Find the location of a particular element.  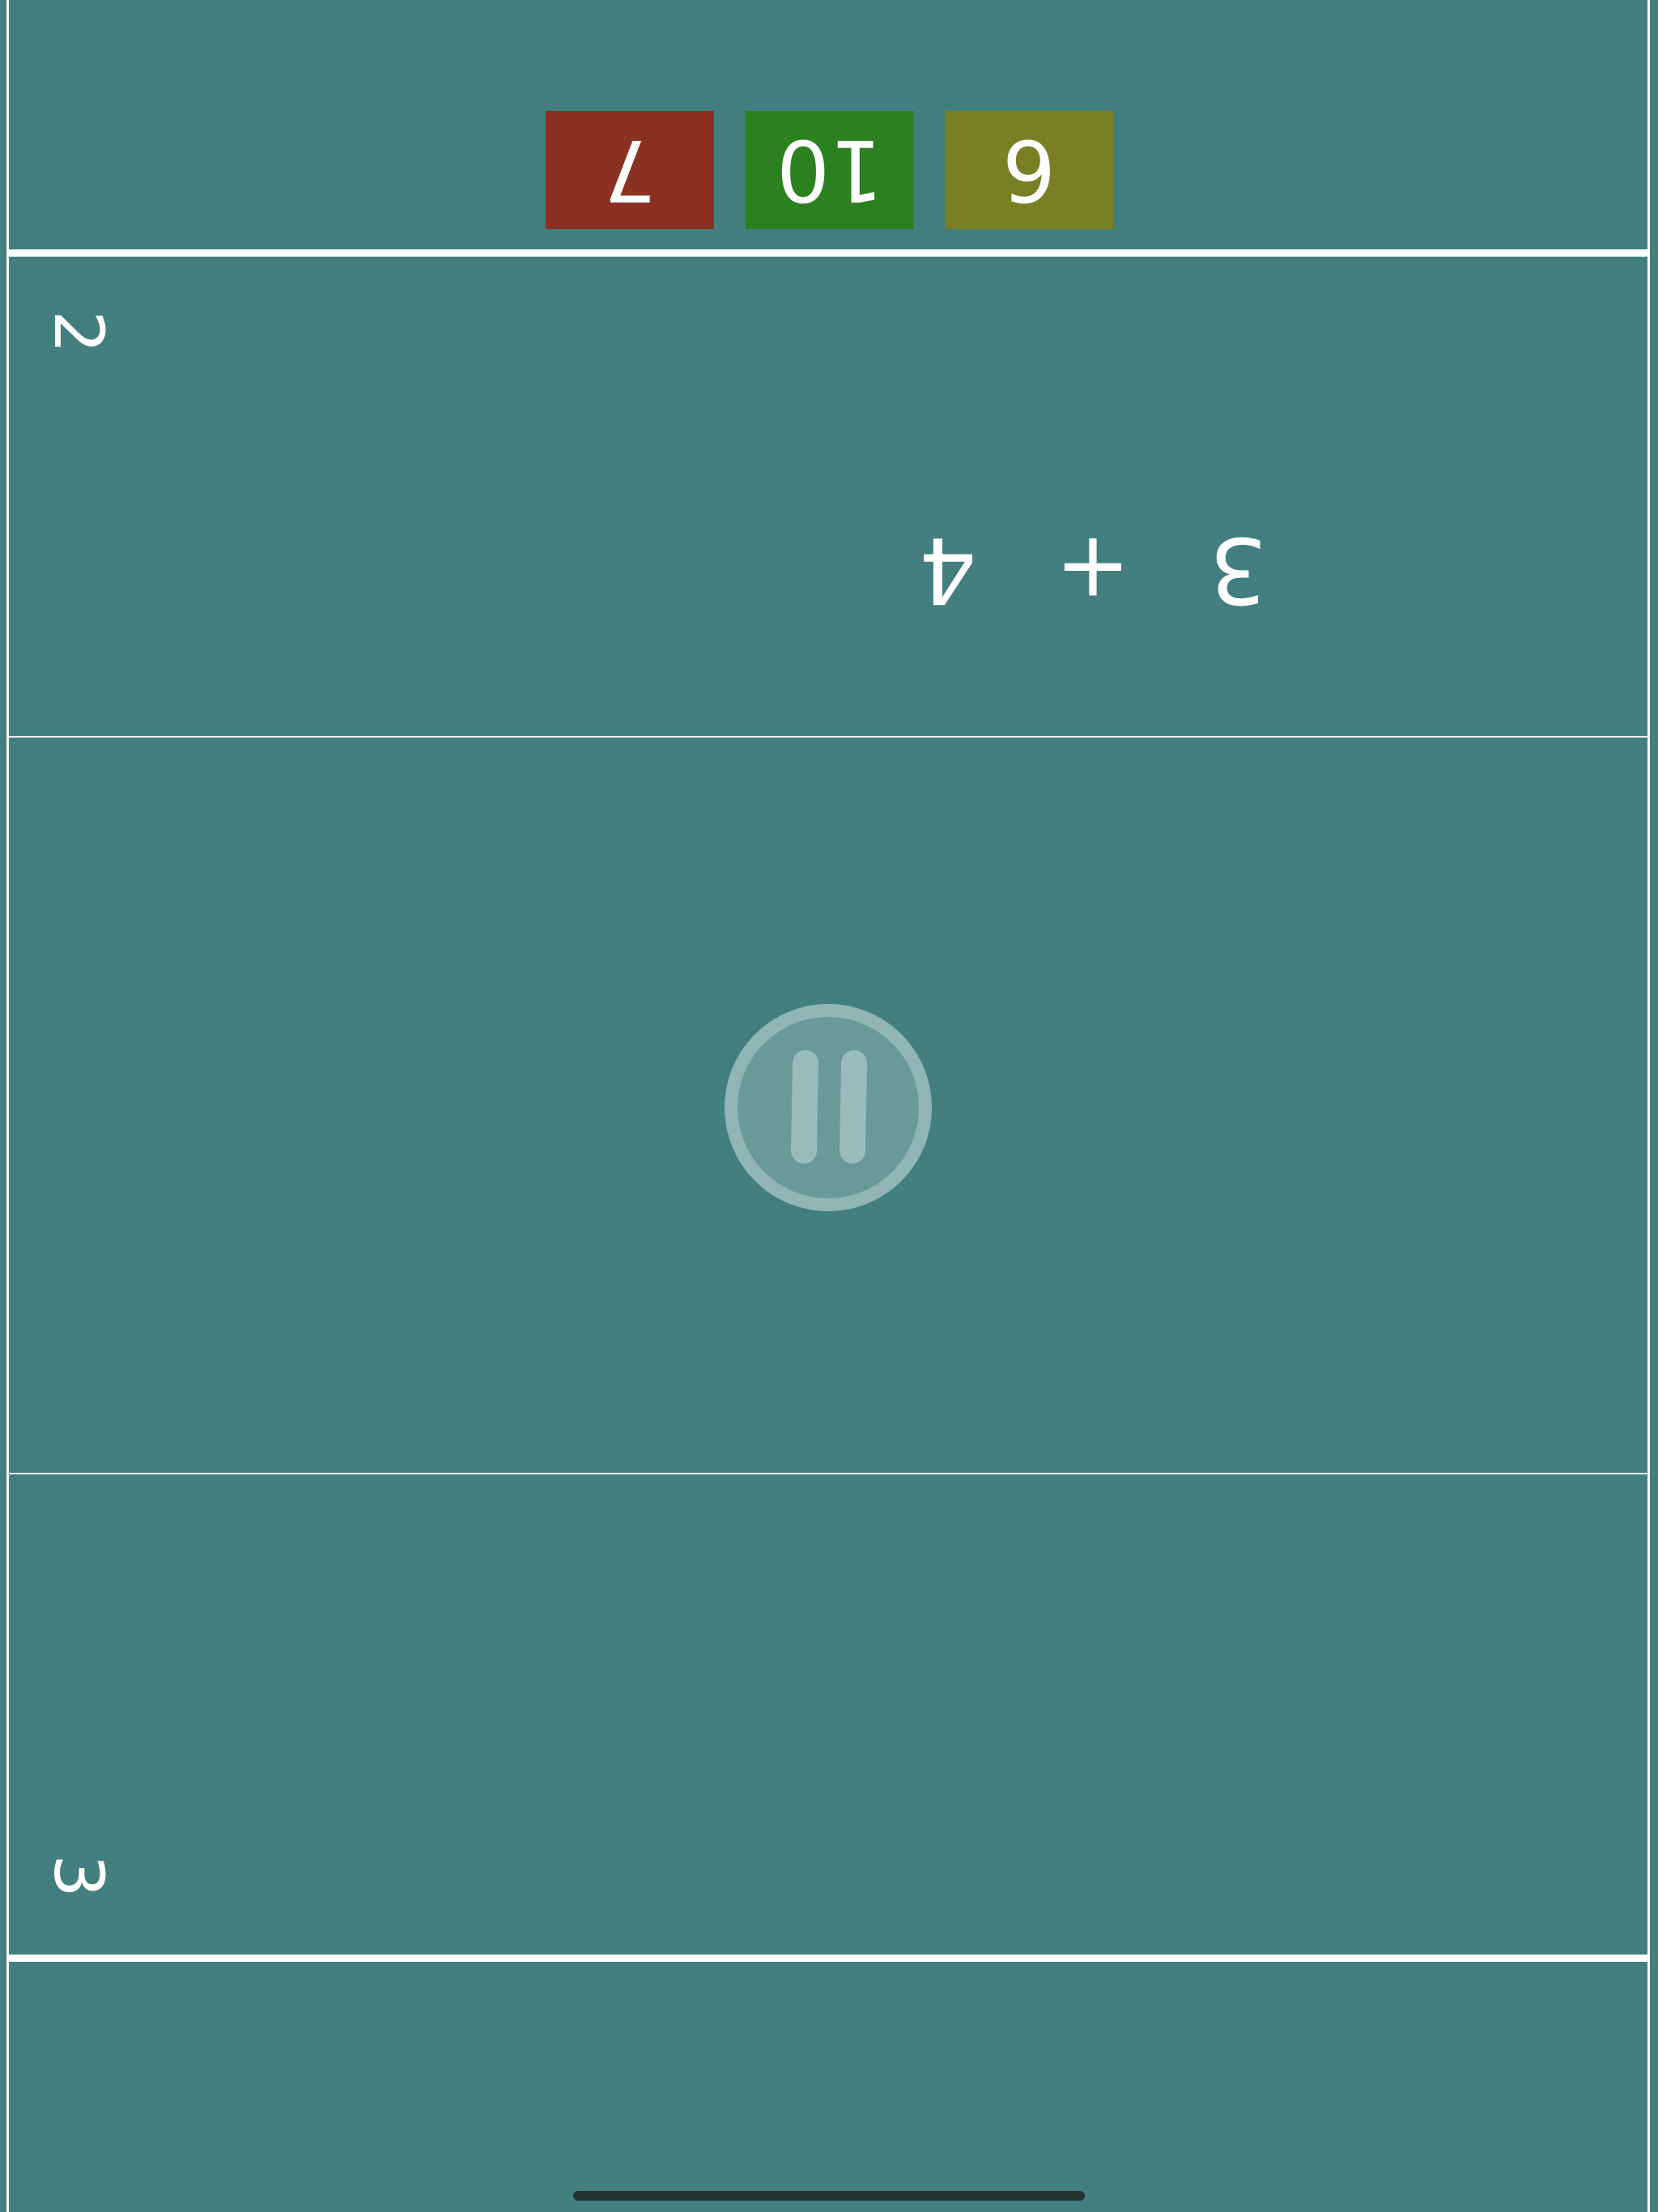

pause-icon is located at coordinates (828, 1107).